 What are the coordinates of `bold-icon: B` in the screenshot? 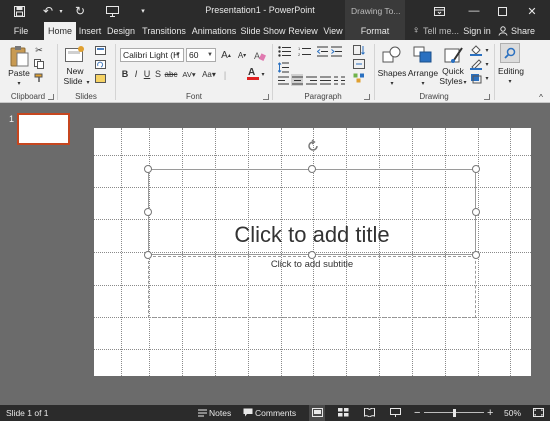 It's located at (125, 74).